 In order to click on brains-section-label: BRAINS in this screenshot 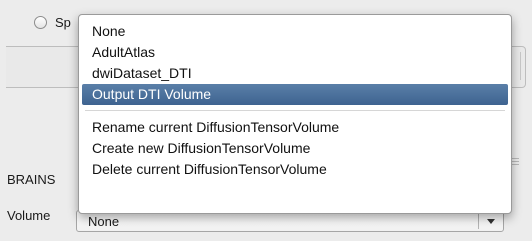, I will do `click(31, 179)`.